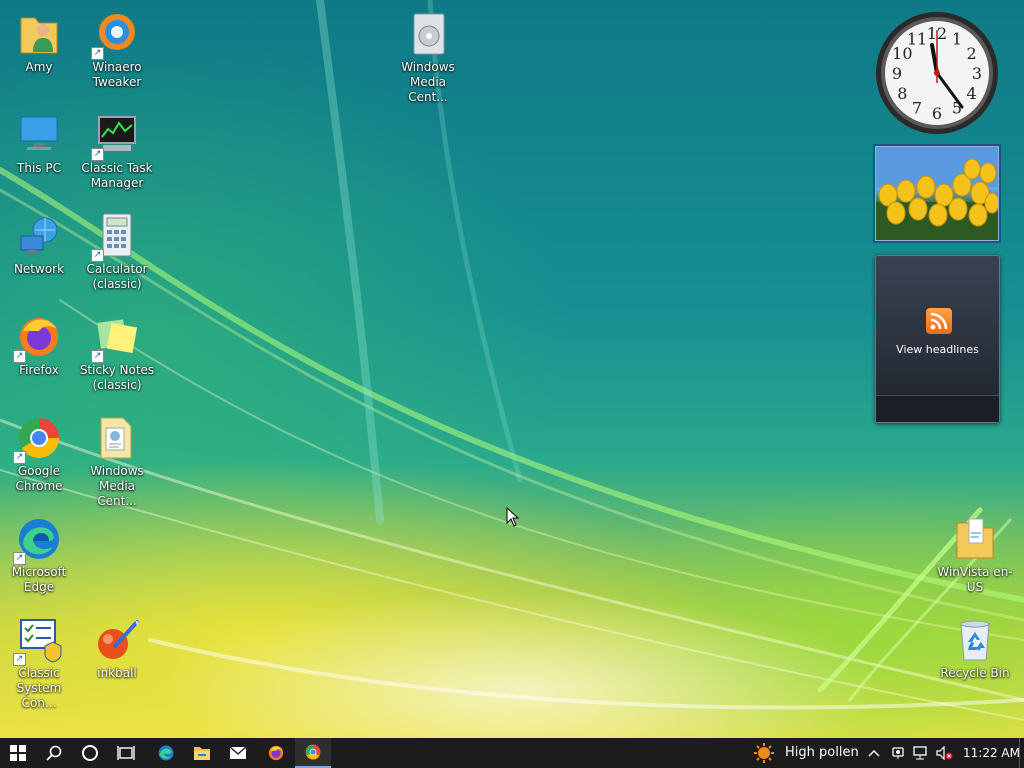  I want to click on tray-volume, so click(945, 753).